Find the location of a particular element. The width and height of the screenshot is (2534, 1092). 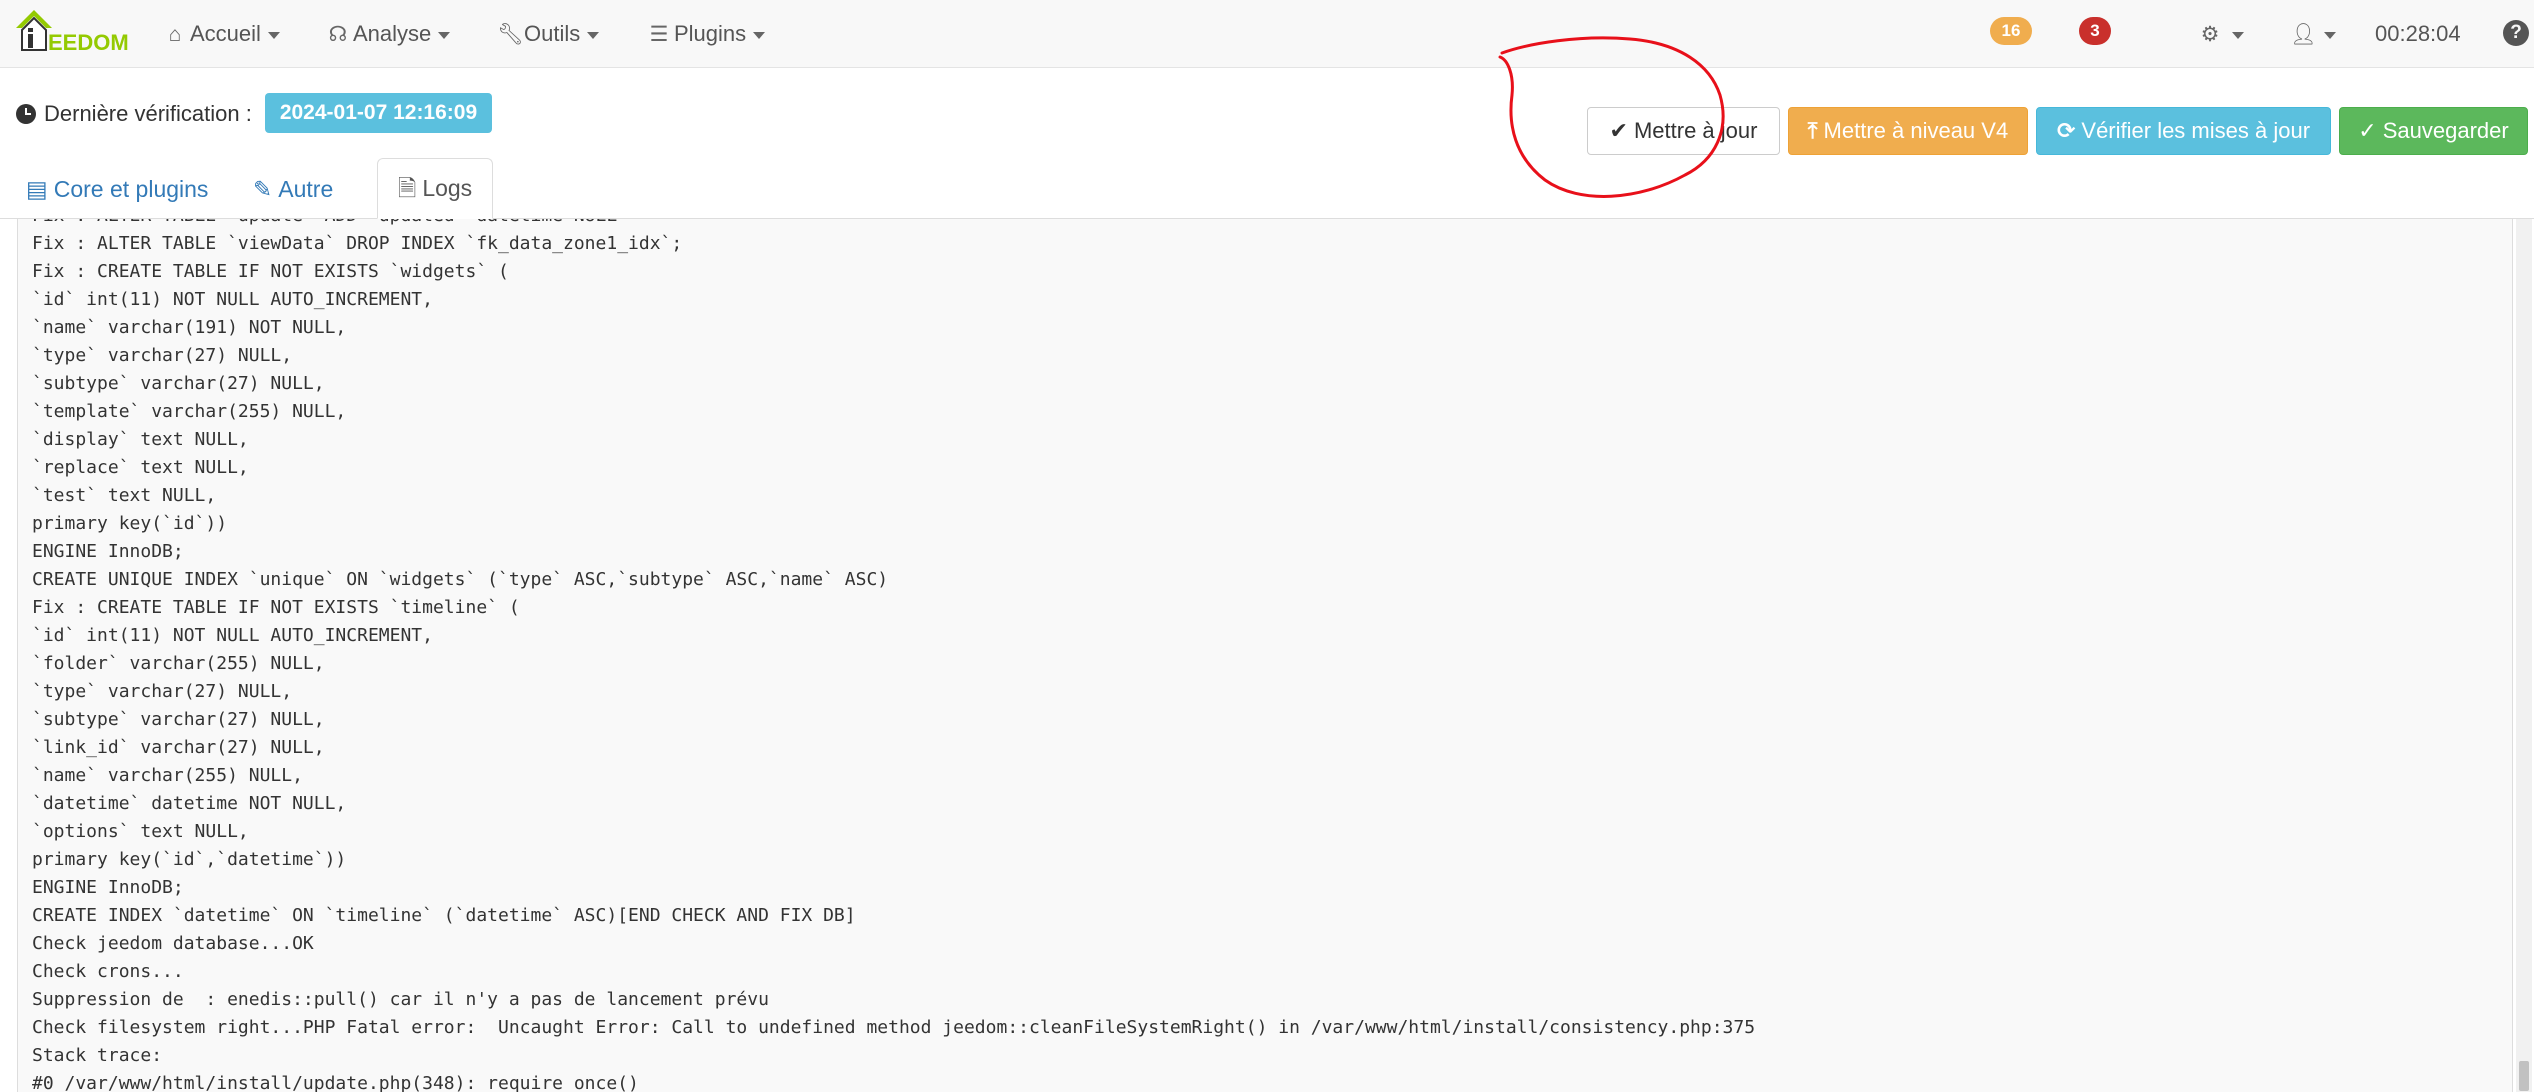

tab-core-plugins-label: Core et plugins is located at coordinates (131, 189).